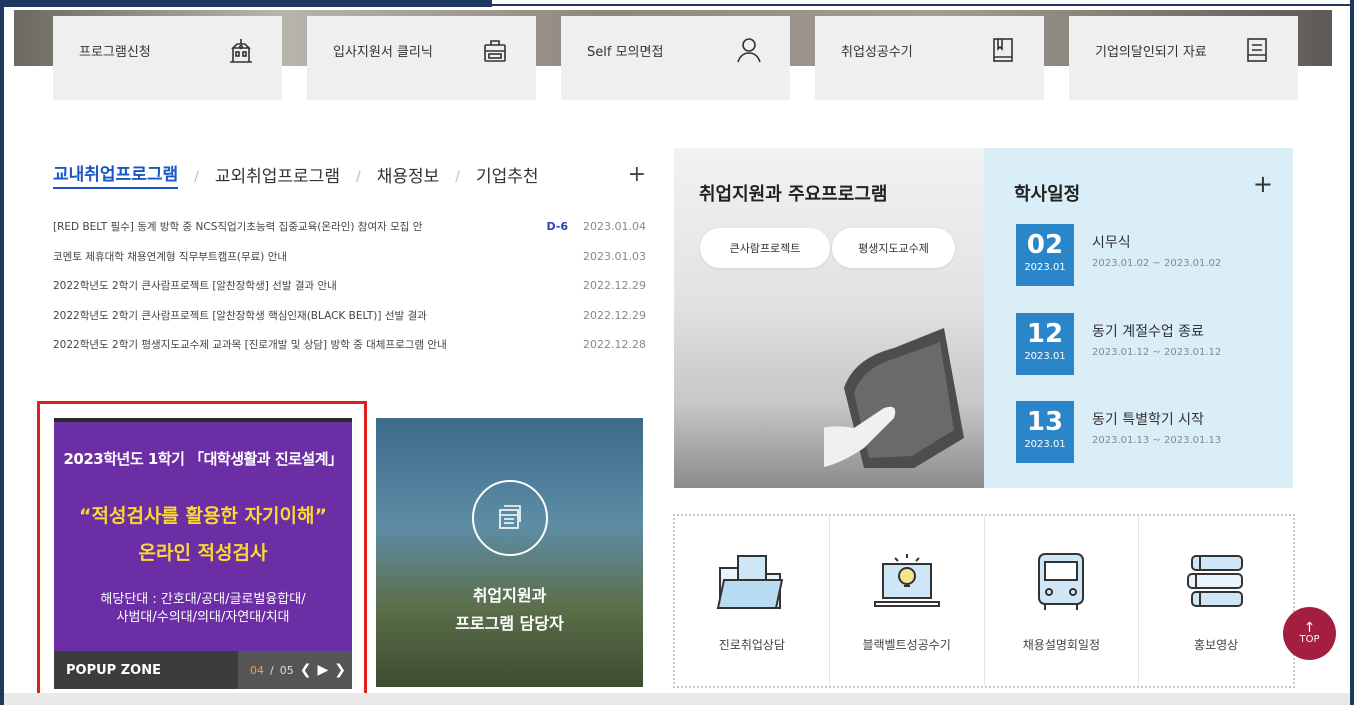 Image resolution: width=1354 pixels, height=705 pixels. I want to click on books-icon, so click(1215, 581).